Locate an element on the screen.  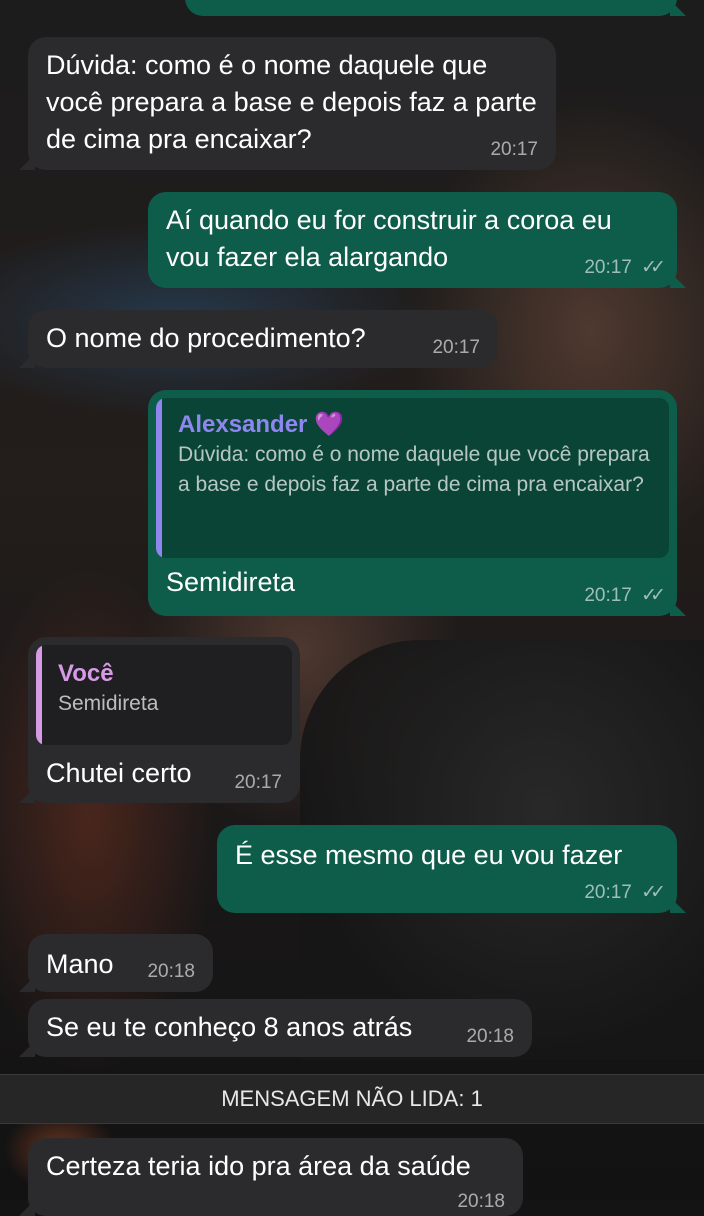
quote-text: Semidireta is located at coordinates (108, 703).